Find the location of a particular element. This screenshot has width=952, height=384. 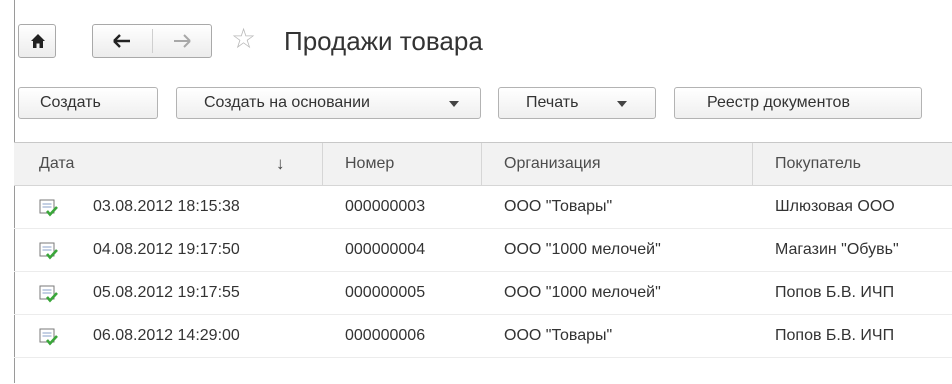

create-button: Создать is located at coordinates (88, 103).